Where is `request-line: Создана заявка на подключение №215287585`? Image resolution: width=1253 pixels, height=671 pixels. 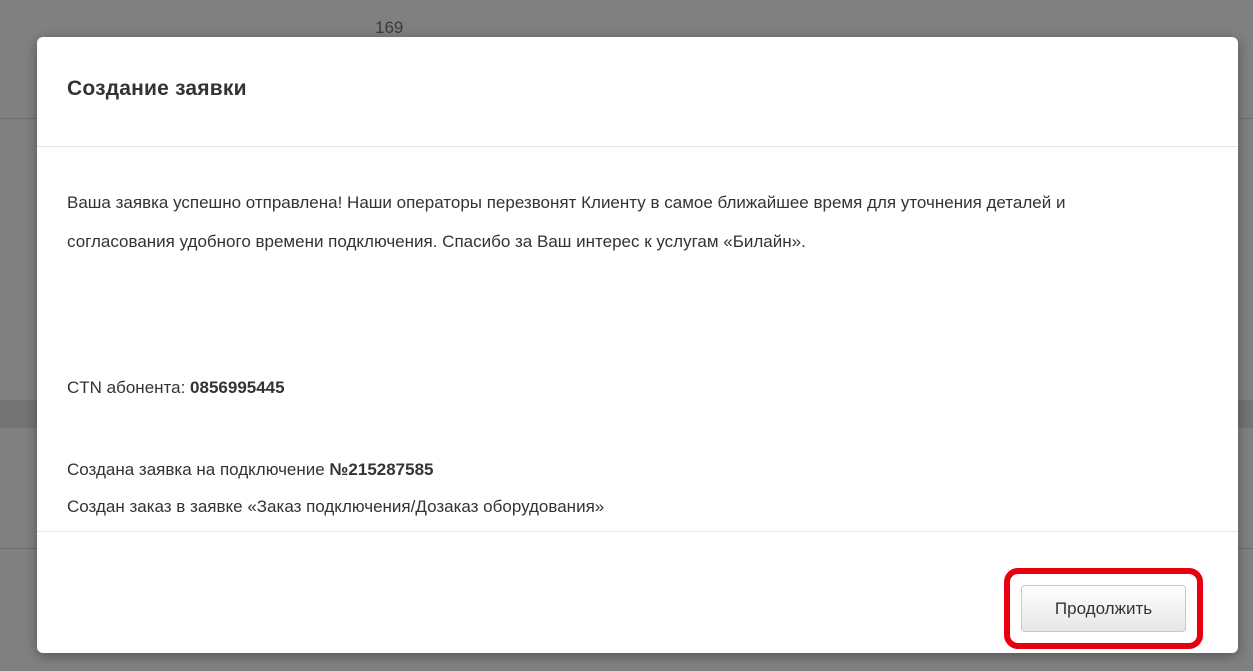
request-line: Создана заявка на подключение №215287585 is located at coordinates (250, 470).